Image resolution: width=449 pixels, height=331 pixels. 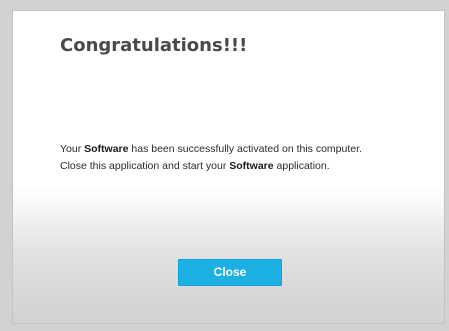 I want to click on message-line-2-text-b: application., so click(x=301, y=166).